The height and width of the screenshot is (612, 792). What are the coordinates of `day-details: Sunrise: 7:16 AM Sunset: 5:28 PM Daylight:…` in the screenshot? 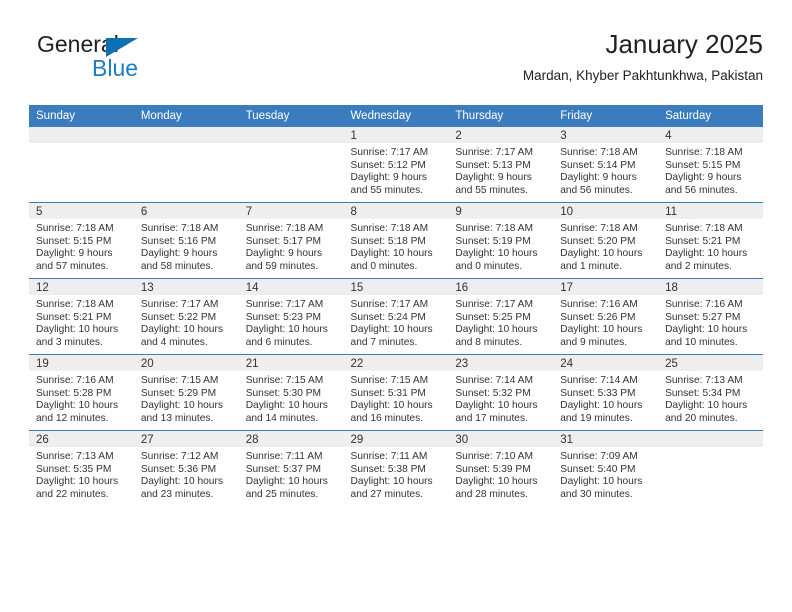 It's located at (81, 398).